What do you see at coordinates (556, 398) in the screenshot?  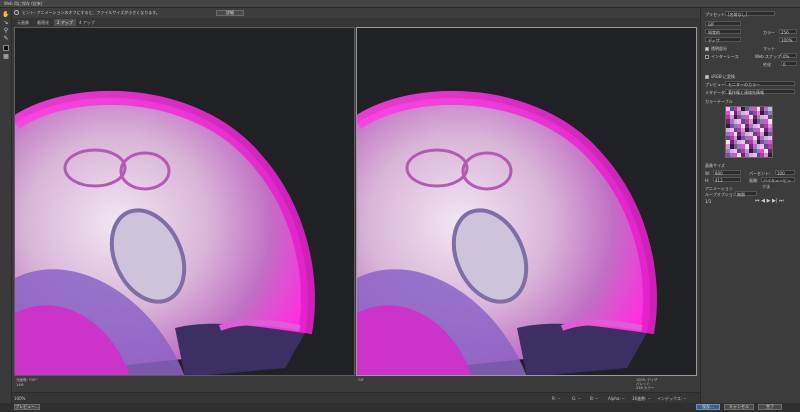 I see `status-r: R: --` at bounding box center [556, 398].